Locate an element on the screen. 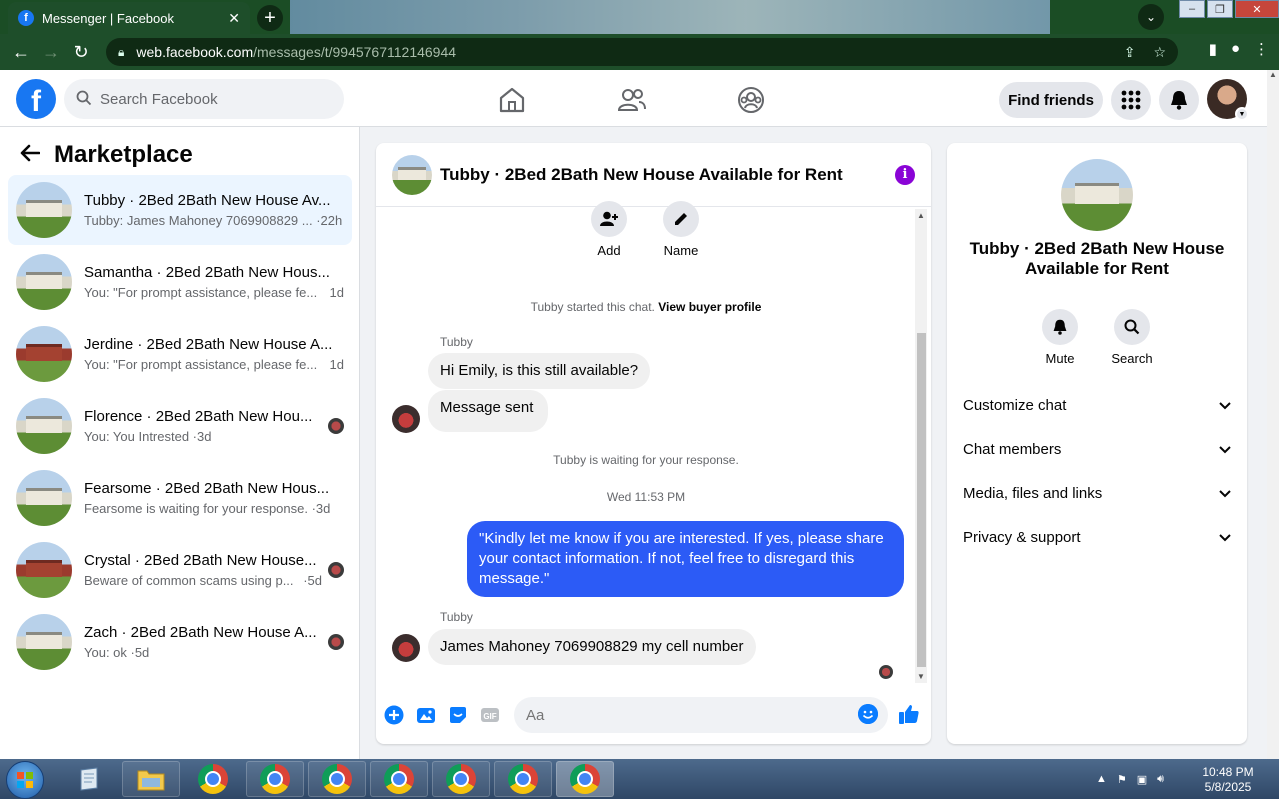 Image resolution: width=1279 pixels, height=799 pixels. more-actions-plus-icon is located at coordinates (394, 715).